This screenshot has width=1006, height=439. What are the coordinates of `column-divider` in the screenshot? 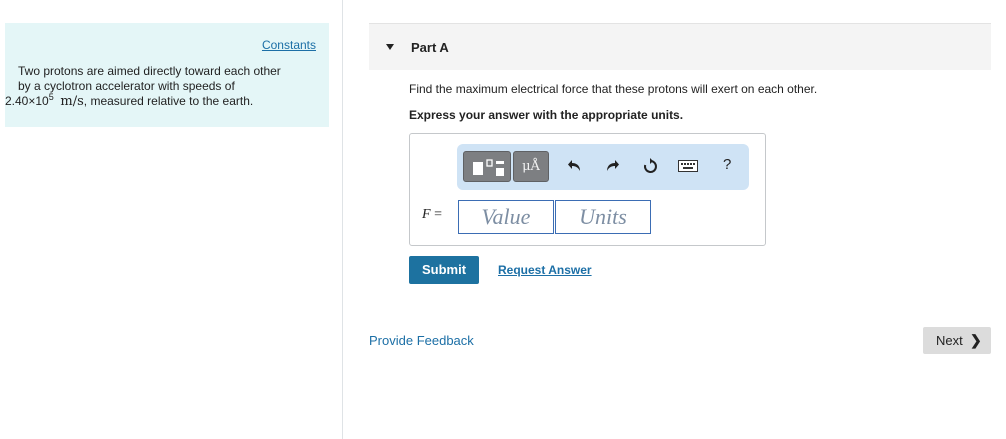 It's located at (342, 219).